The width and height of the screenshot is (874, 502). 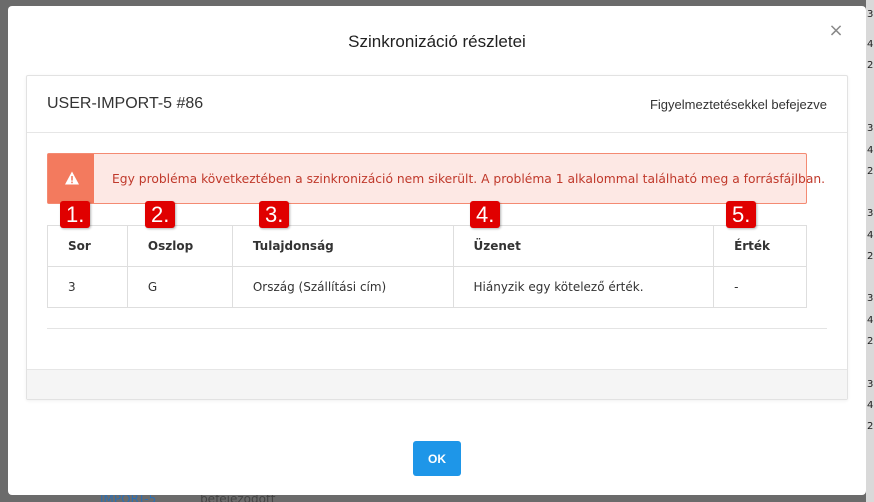 What do you see at coordinates (179, 246) in the screenshot?
I see `column-header-column: Oszlop` at bounding box center [179, 246].